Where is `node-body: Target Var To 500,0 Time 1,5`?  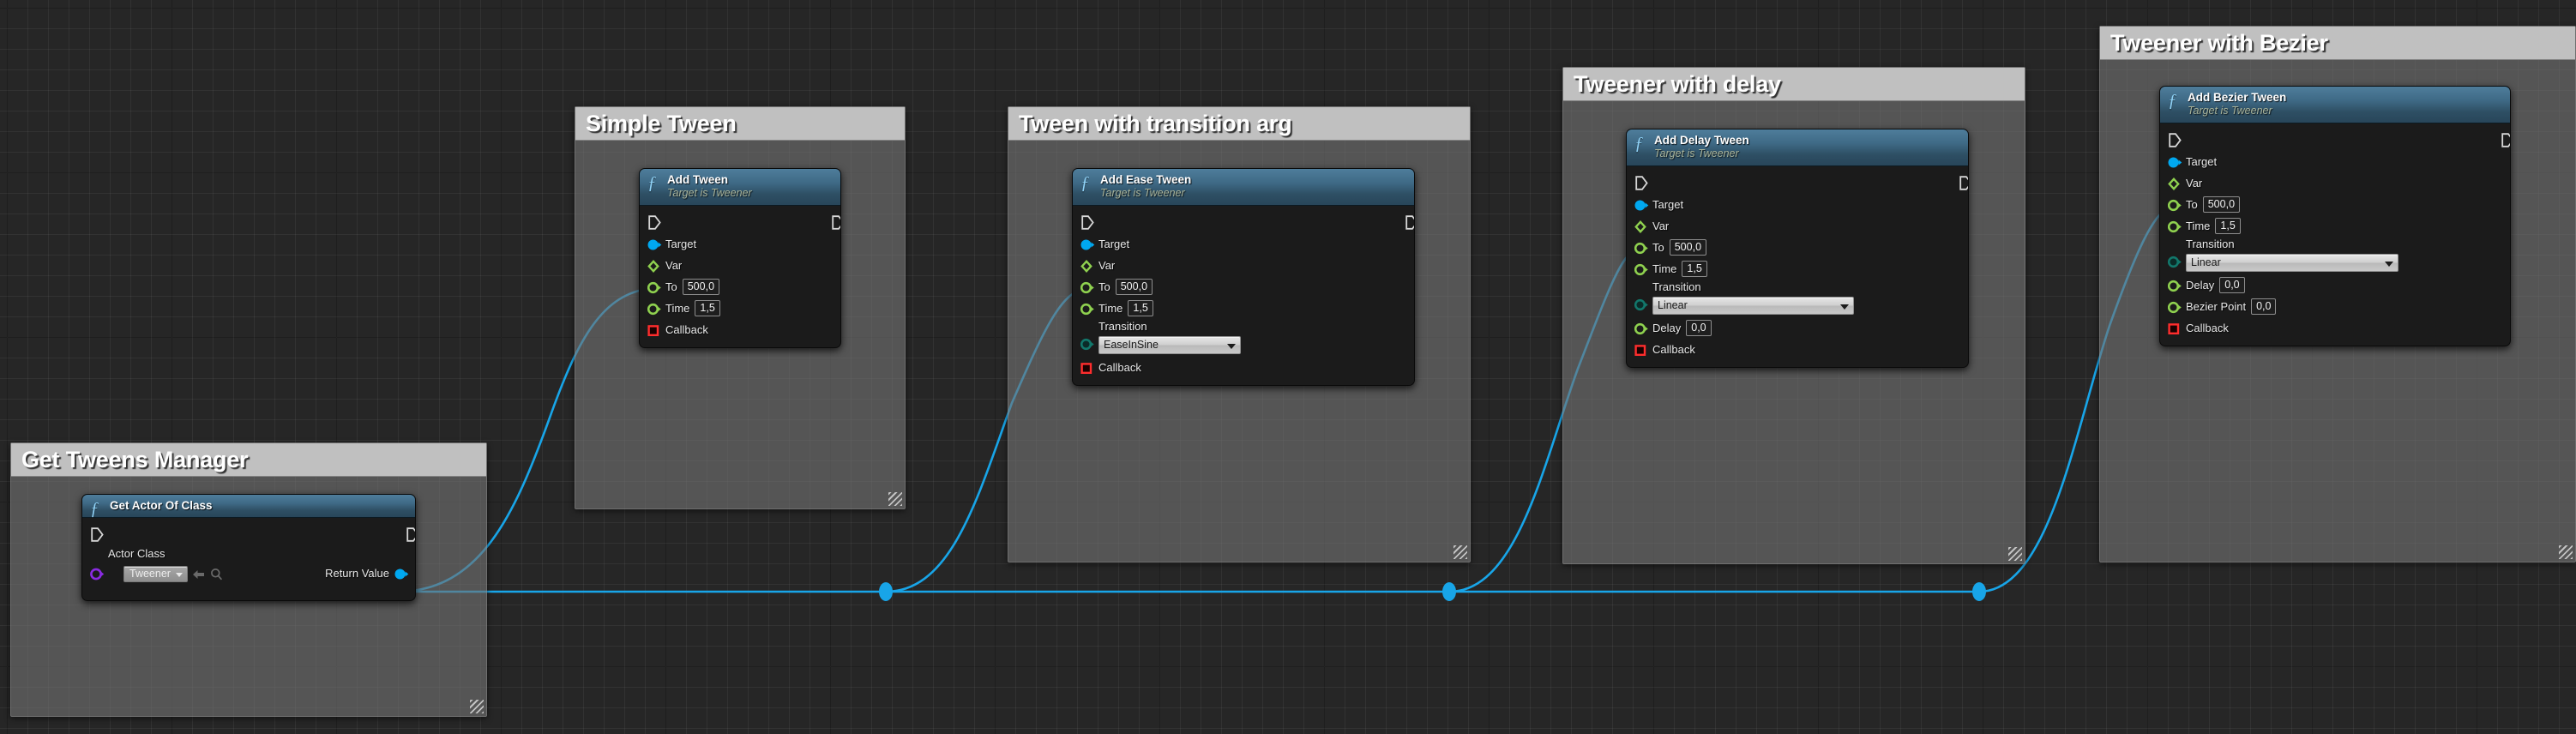 node-body: Target Var To 500,0 Time 1,5 is located at coordinates (740, 276).